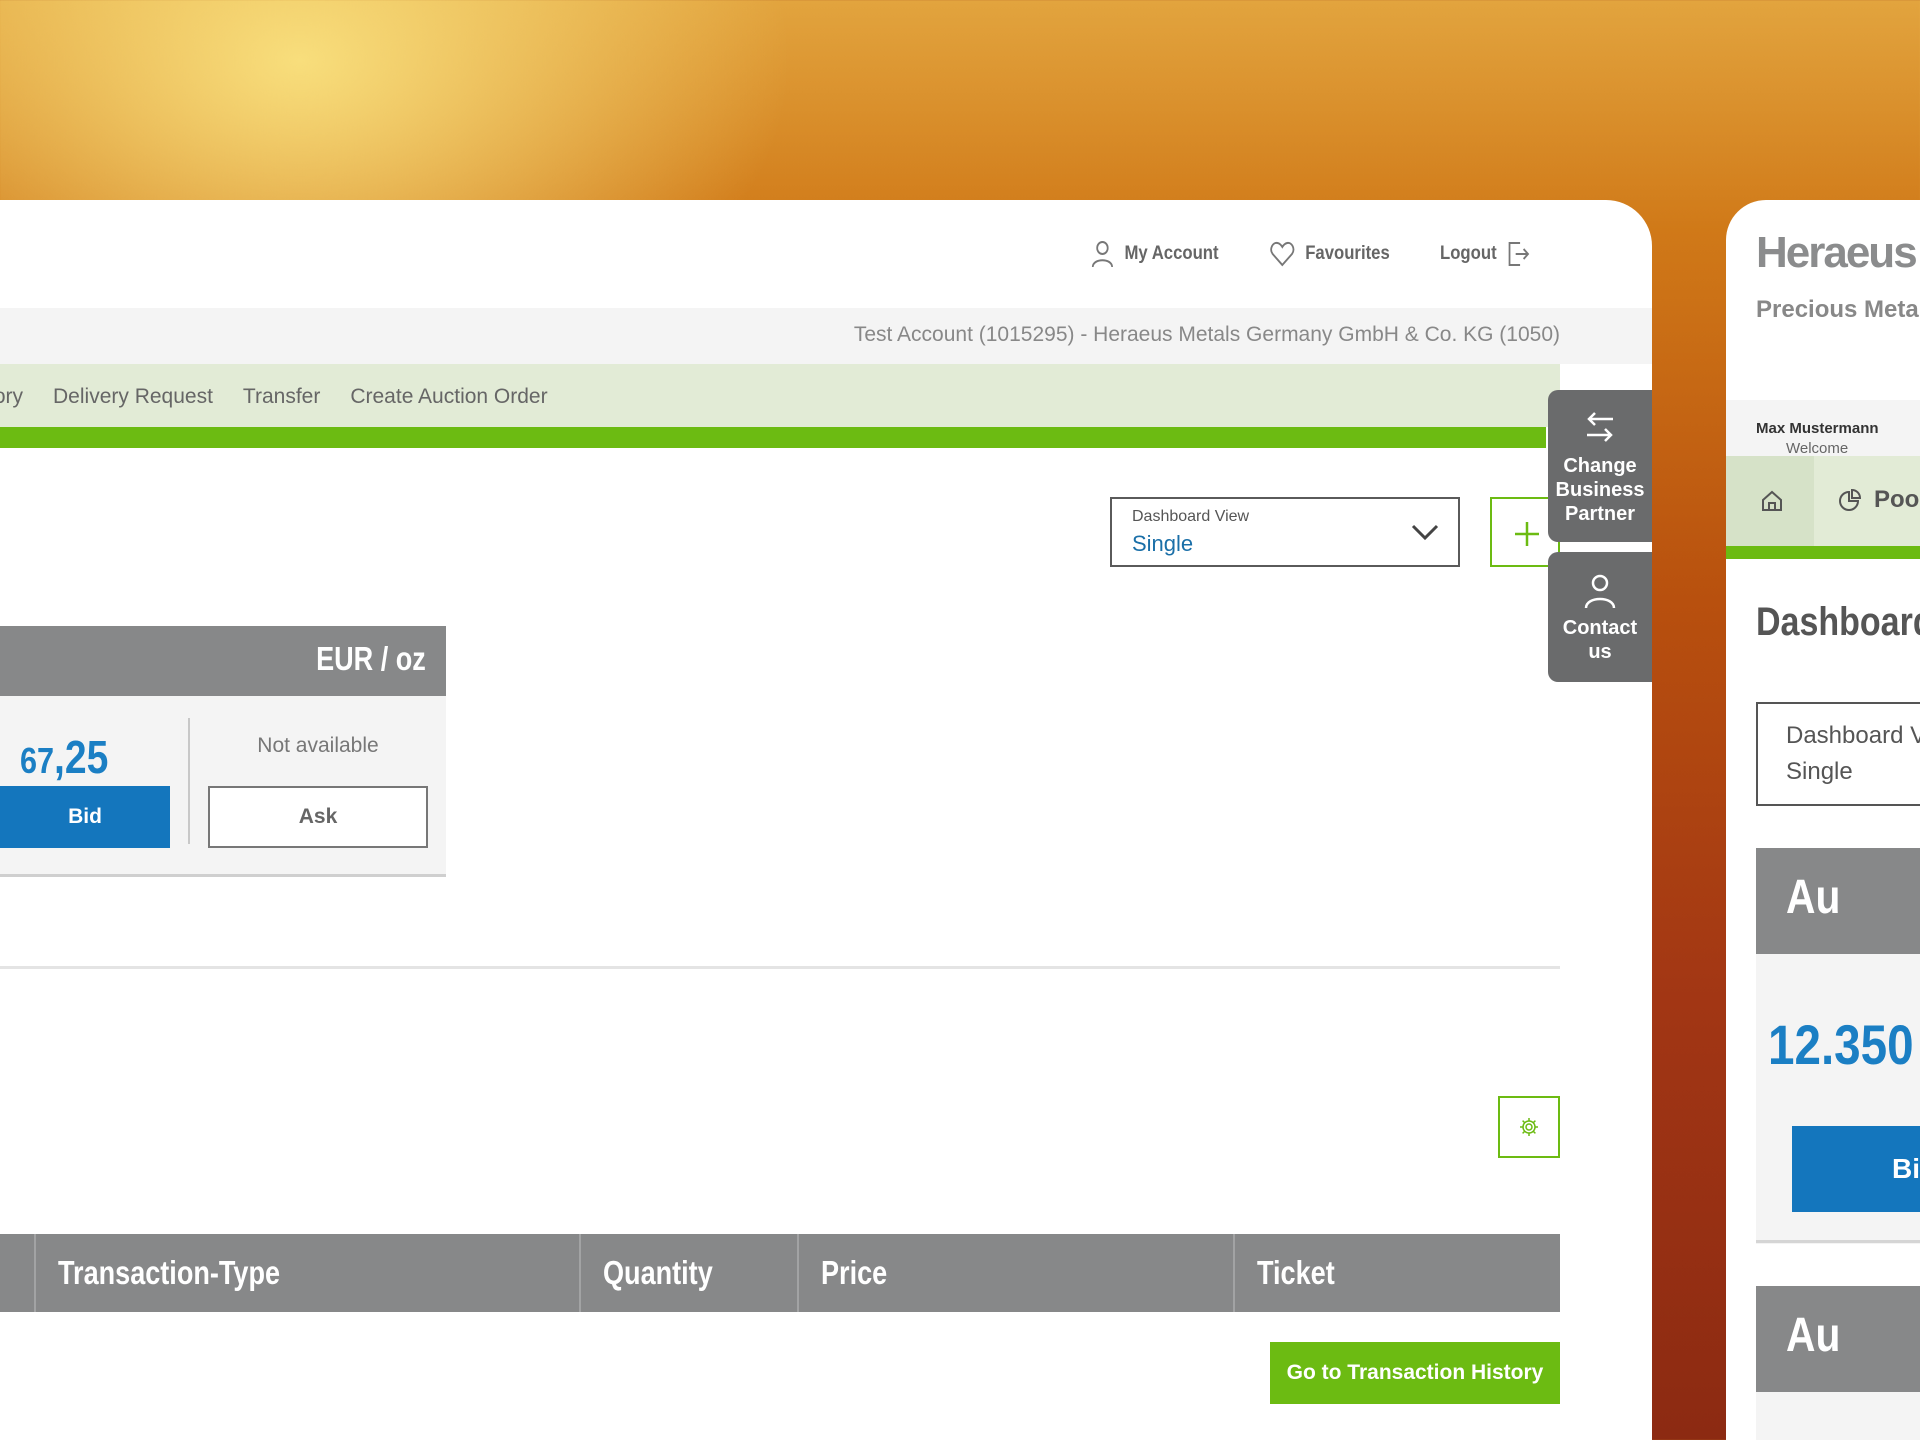 Image resolution: width=1920 pixels, height=1440 pixels. I want to click on mobile-select-value: Single, so click(1819, 771).